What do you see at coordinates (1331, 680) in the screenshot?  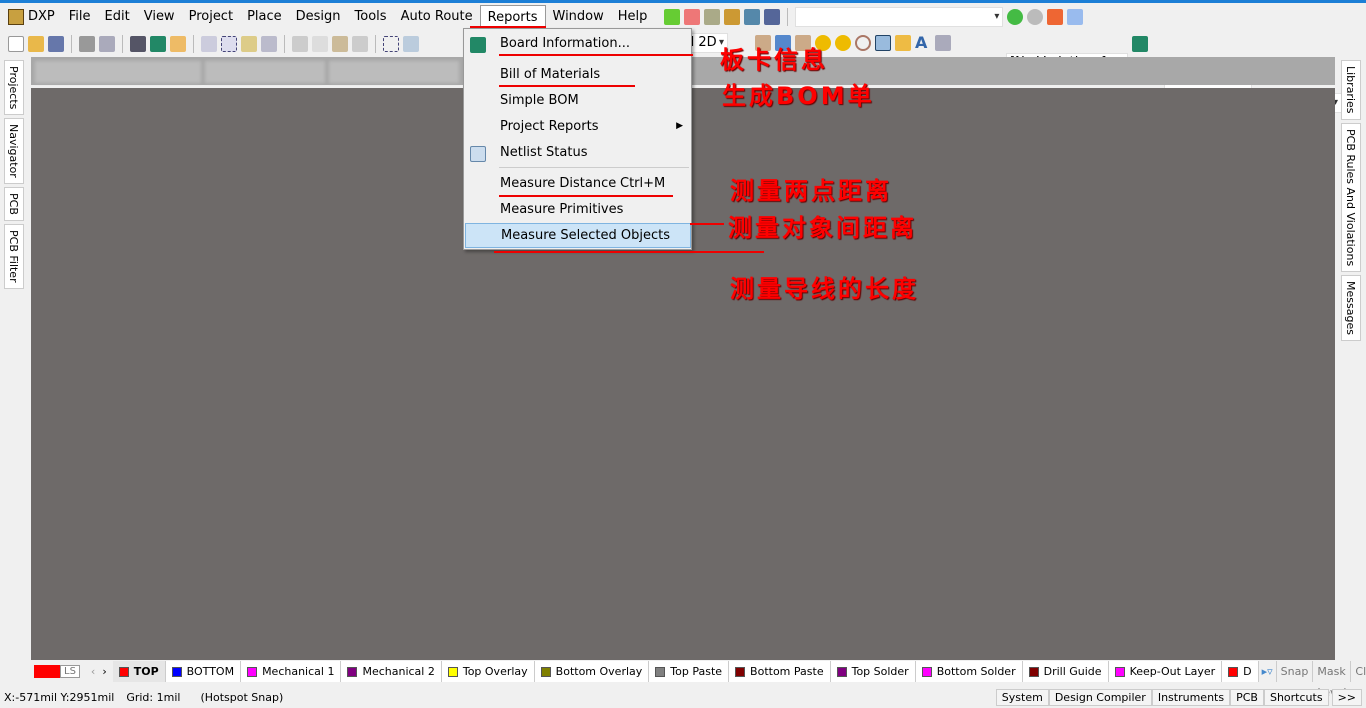 I see `mask-level-button: Mask Level` at bounding box center [1331, 680].